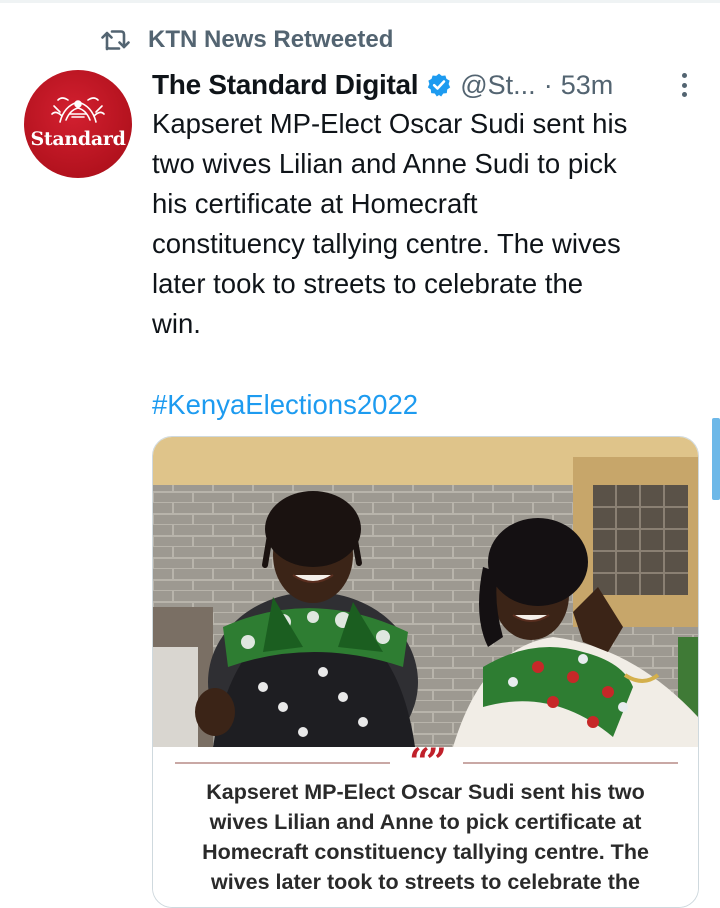 The image size is (720, 908). What do you see at coordinates (116, 40) in the screenshot?
I see `retweet-icon` at bounding box center [116, 40].